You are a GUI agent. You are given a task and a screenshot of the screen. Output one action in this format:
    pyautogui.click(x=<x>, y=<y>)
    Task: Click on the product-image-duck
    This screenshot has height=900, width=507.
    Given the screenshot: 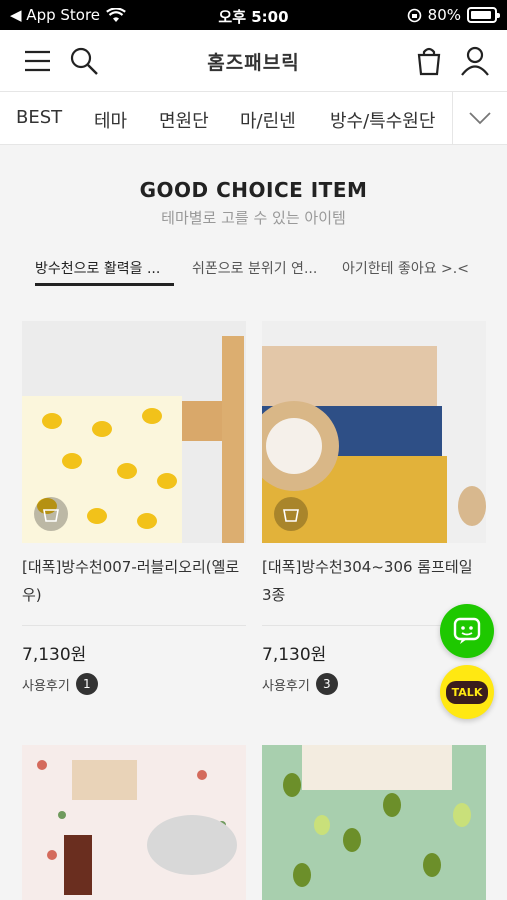 What is the action you would take?
    pyautogui.click(x=134, y=432)
    